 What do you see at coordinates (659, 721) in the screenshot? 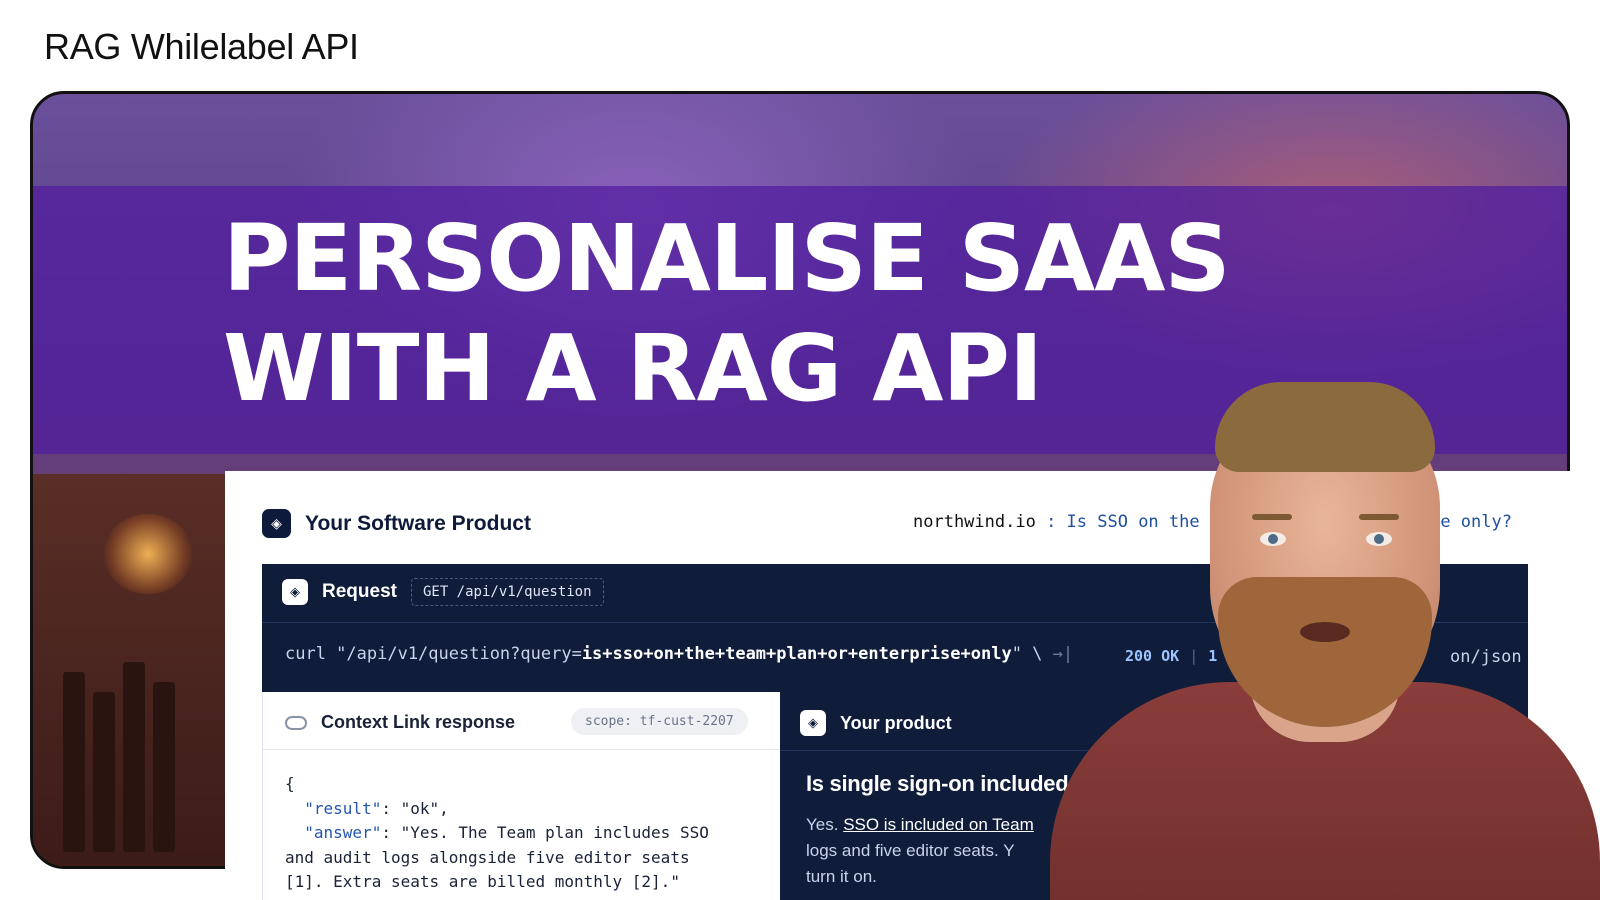
I see `scope-badge: scope: tf-cust-2207` at bounding box center [659, 721].